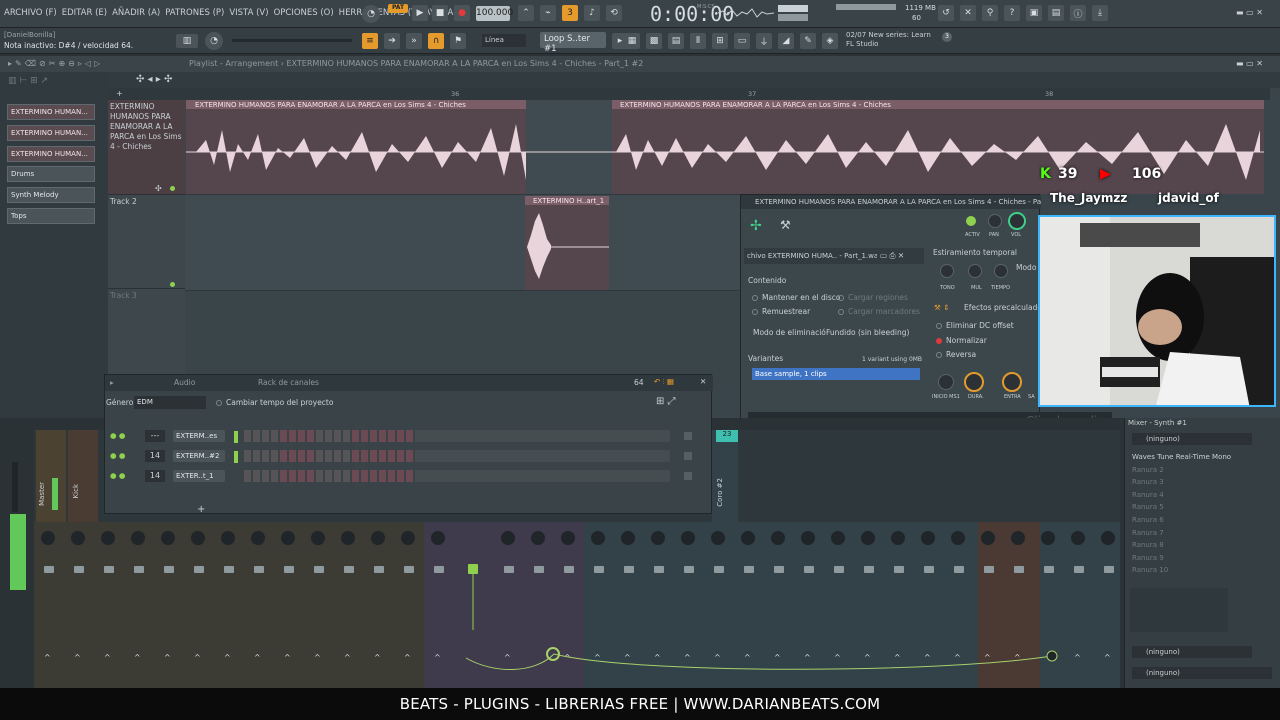 The height and width of the screenshot is (720, 1280). Describe the element at coordinates (946, 382) in the screenshot. I see `inicio-knob` at that location.